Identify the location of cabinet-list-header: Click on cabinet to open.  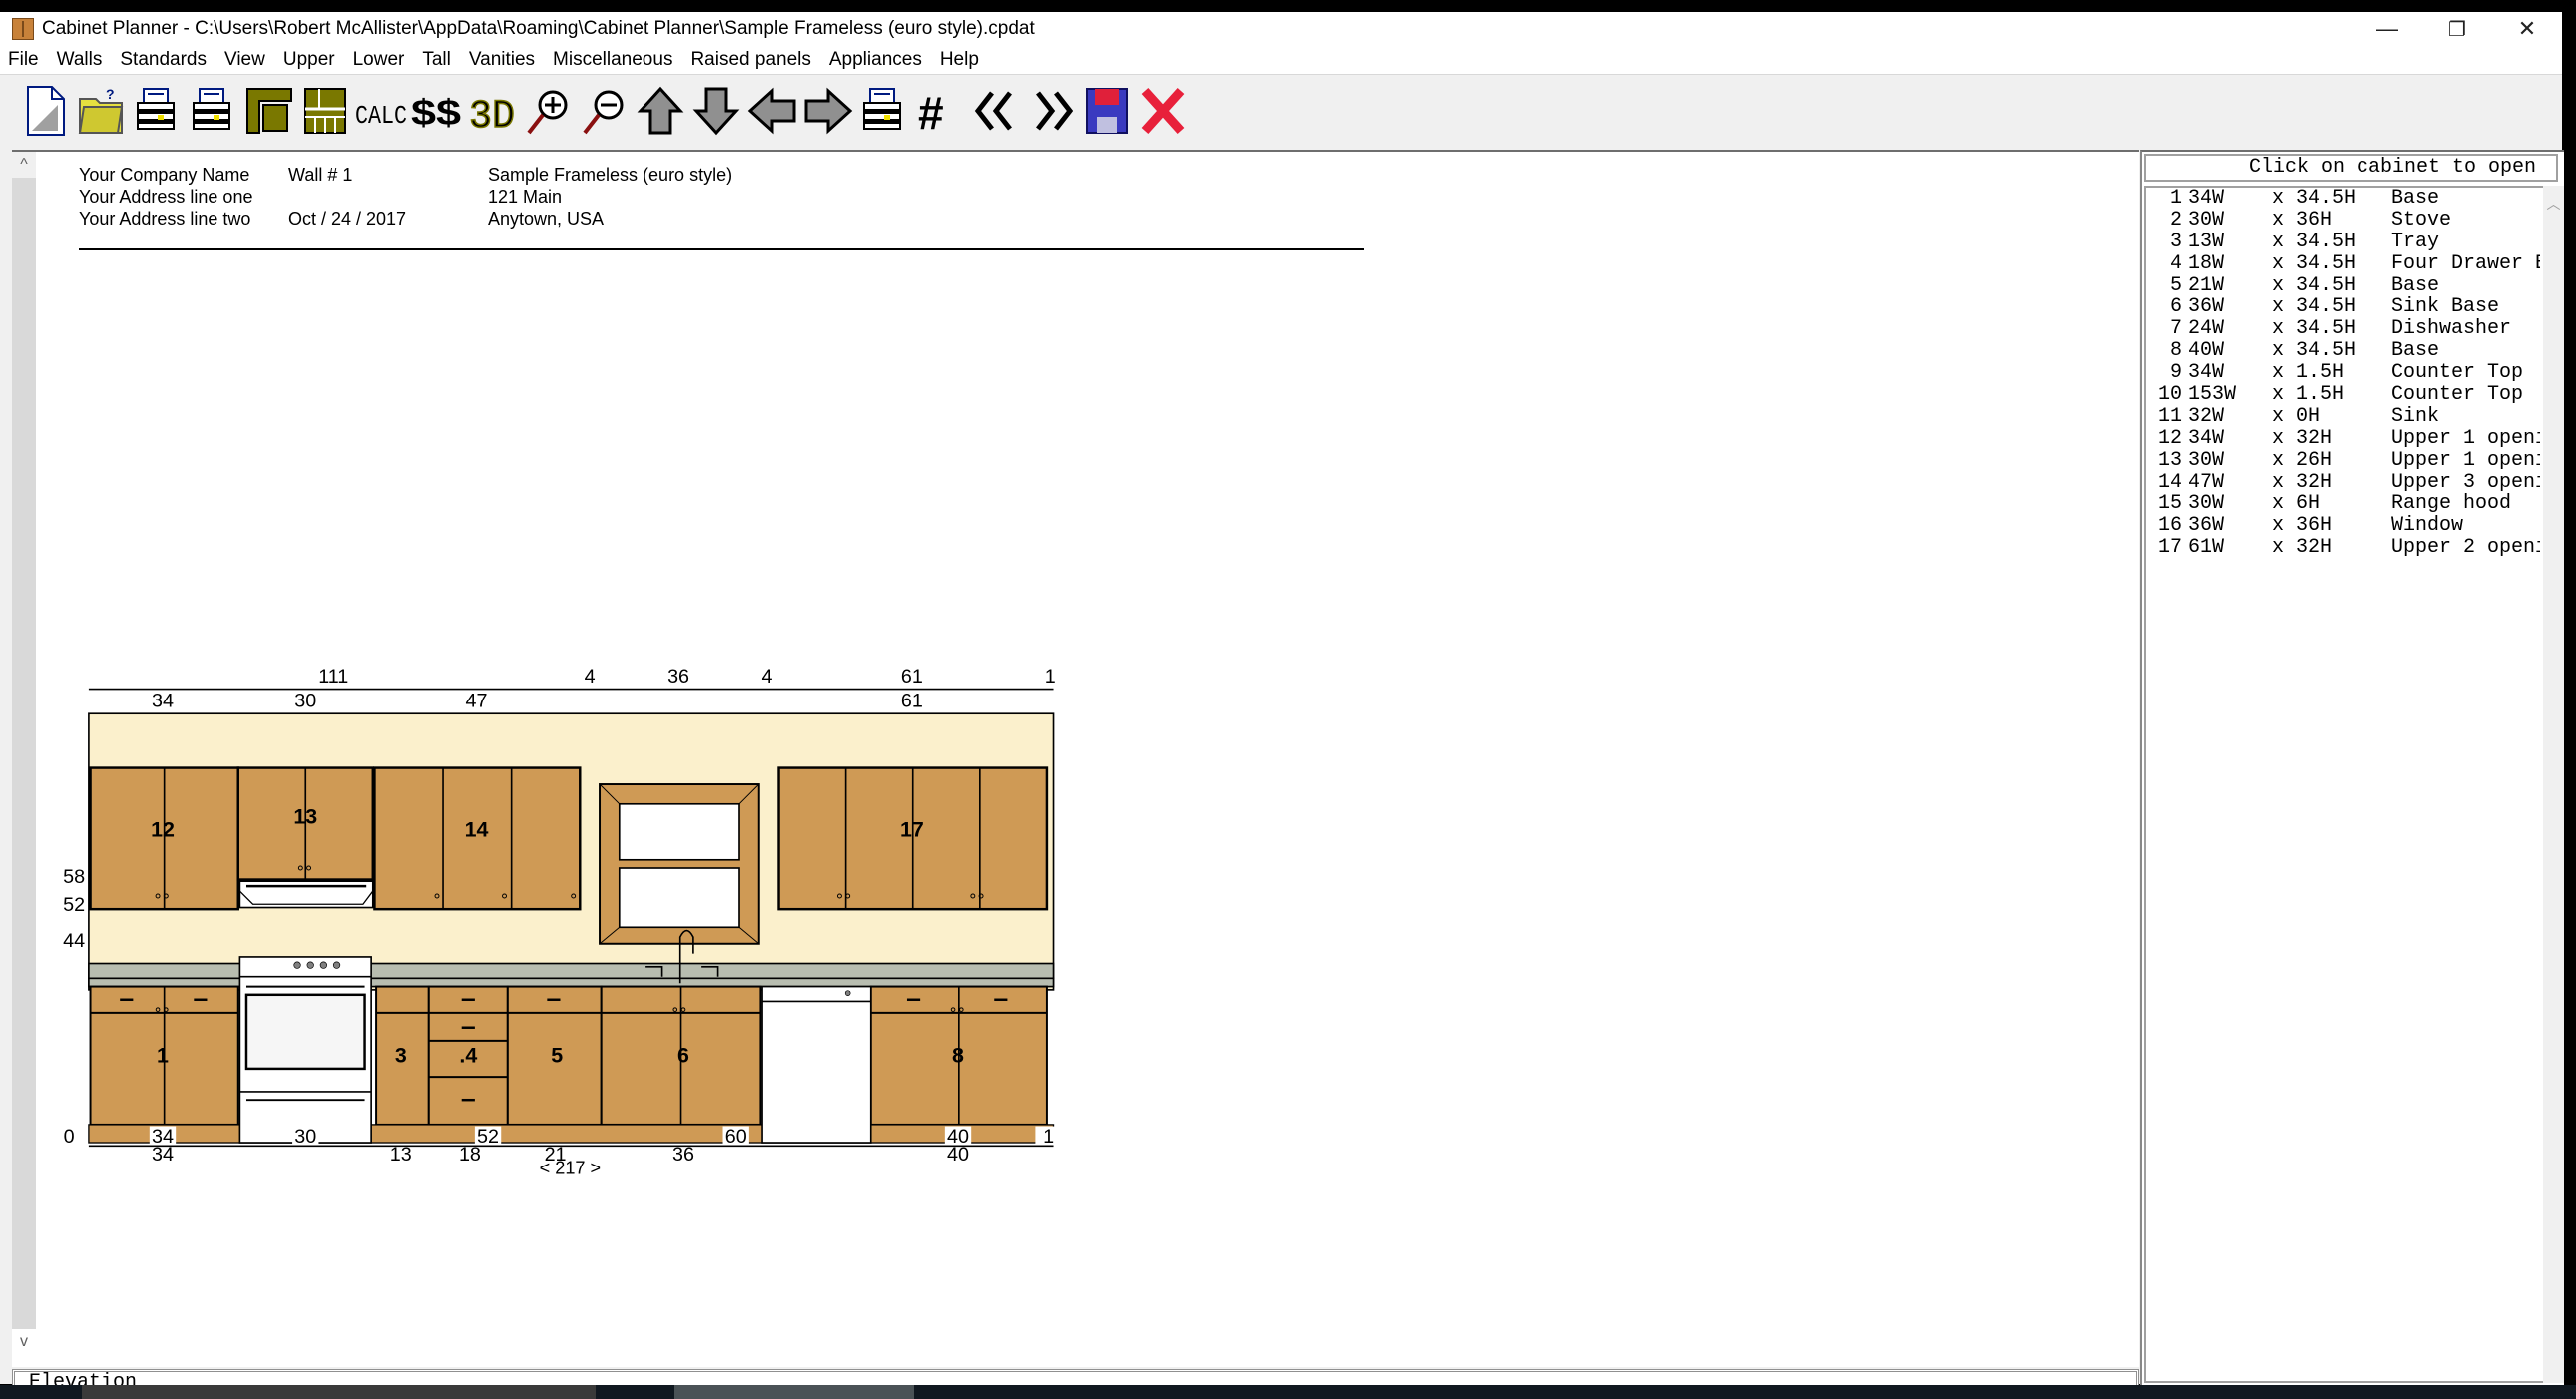
(2351, 168).